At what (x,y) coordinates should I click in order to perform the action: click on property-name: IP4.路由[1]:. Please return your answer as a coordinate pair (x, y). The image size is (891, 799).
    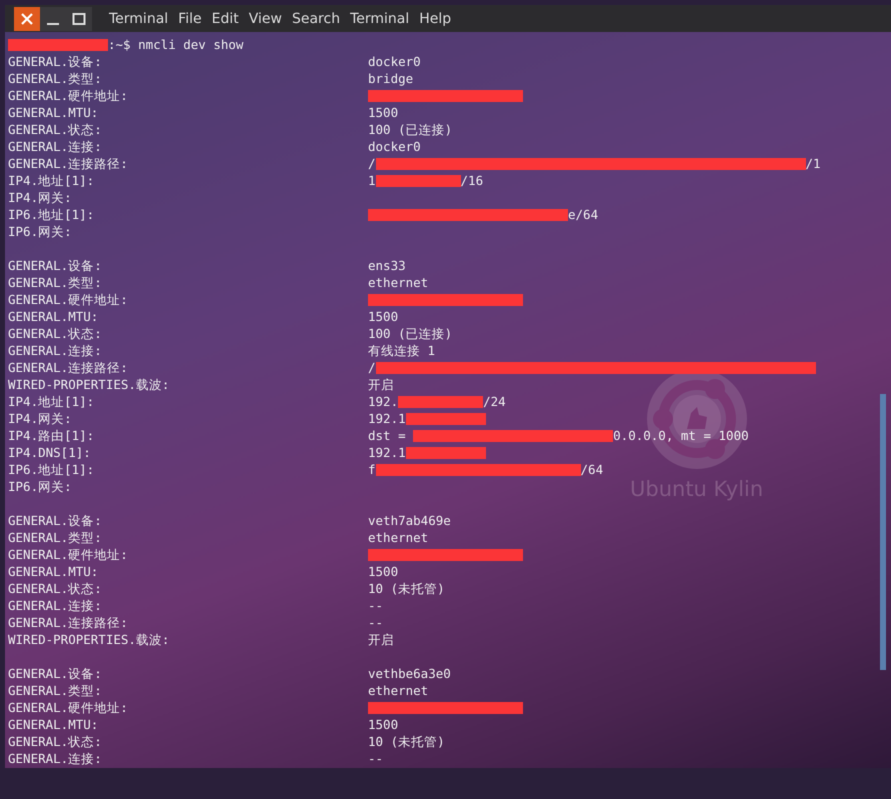
    Looking at the image, I should click on (52, 435).